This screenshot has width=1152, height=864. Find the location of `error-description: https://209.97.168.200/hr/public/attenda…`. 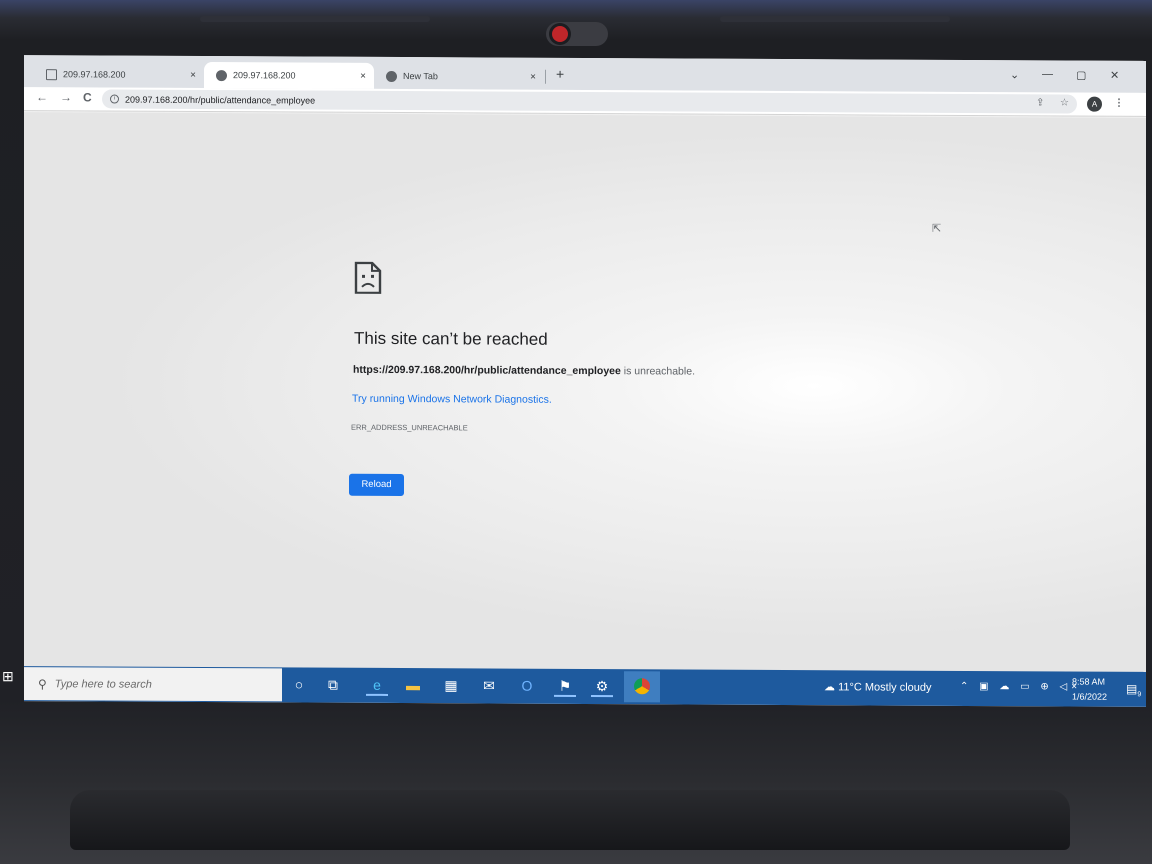

error-description: https://209.97.168.200/hr/public/attenda… is located at coordinates (524, 371).